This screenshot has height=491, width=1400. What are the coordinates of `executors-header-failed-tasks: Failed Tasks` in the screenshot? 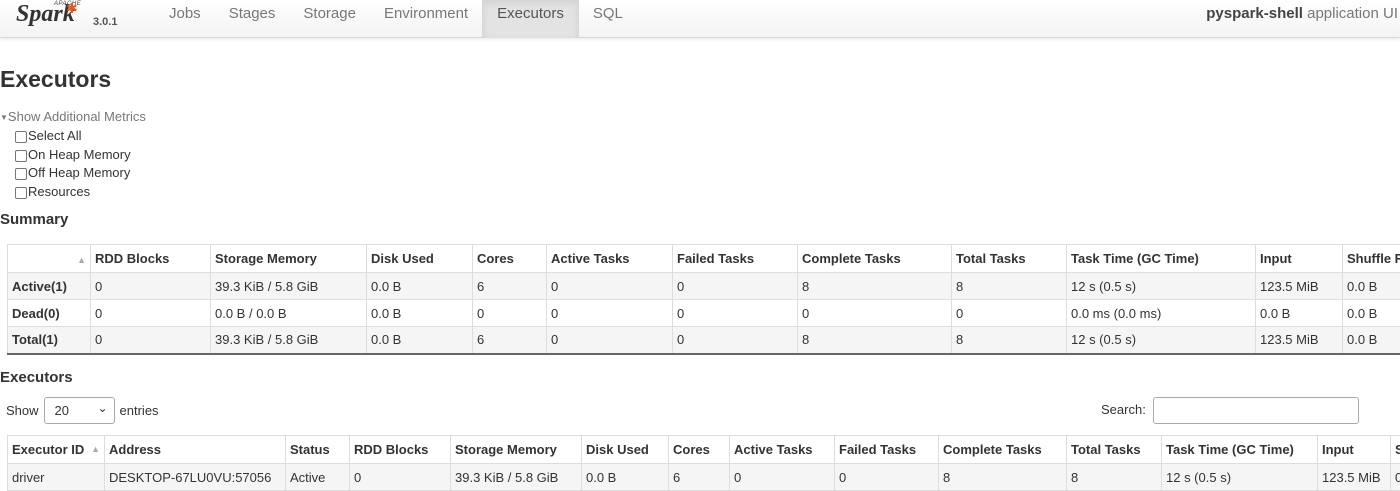 It's located at (887, 450).